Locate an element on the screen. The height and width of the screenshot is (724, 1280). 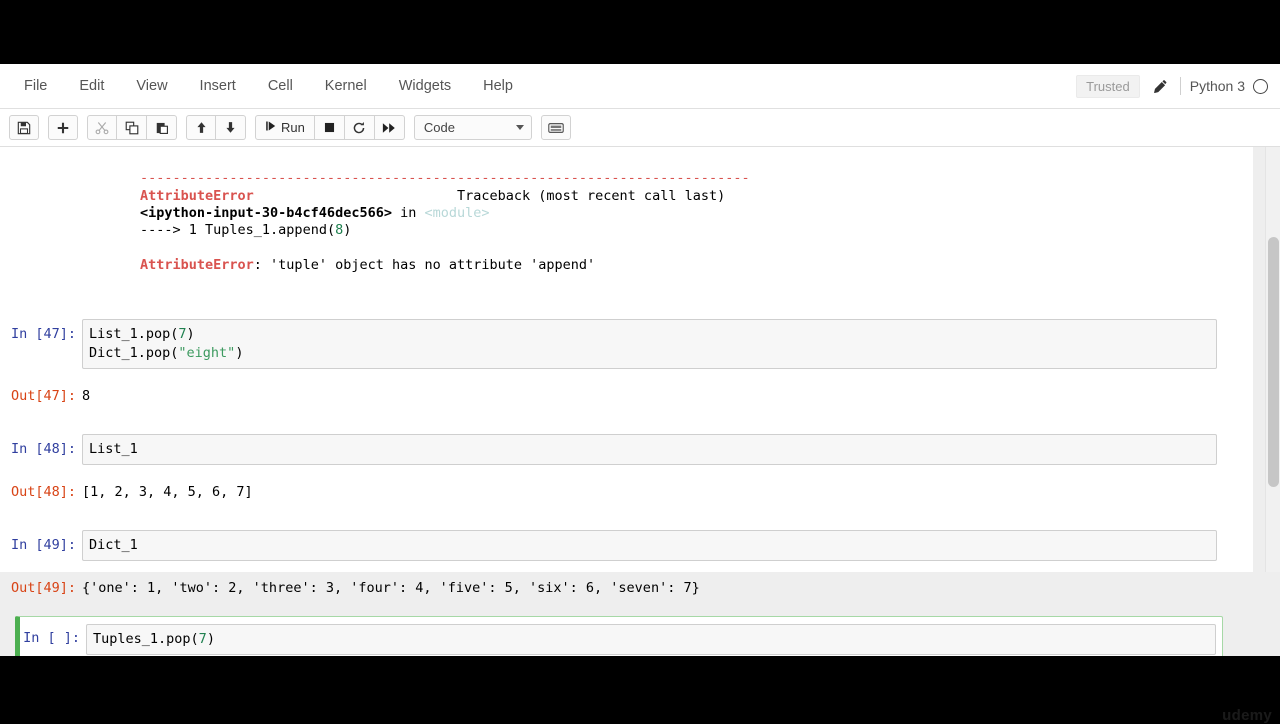
notebook-scrollbar is located at coordinates (1272, 359).